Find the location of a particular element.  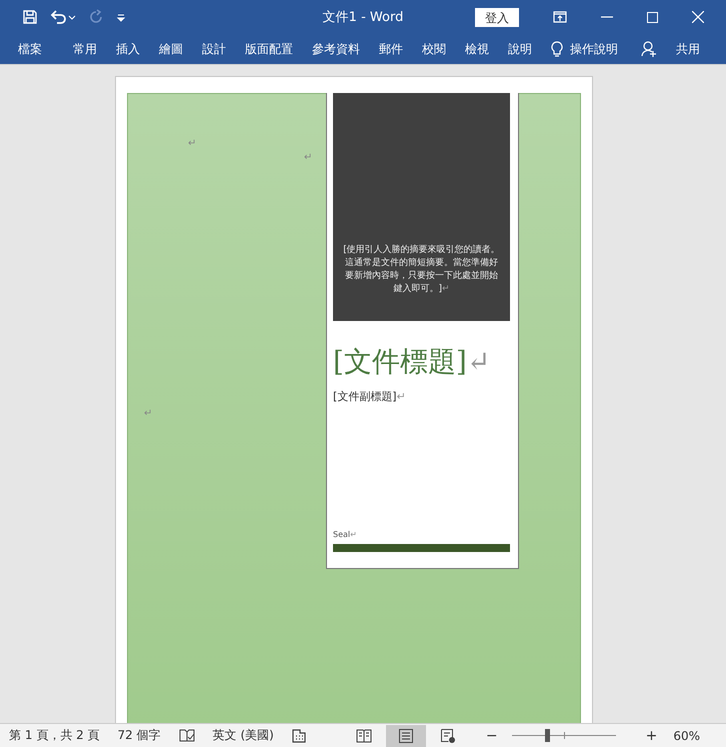

maximize-icon is located at coordinates (652, 17).